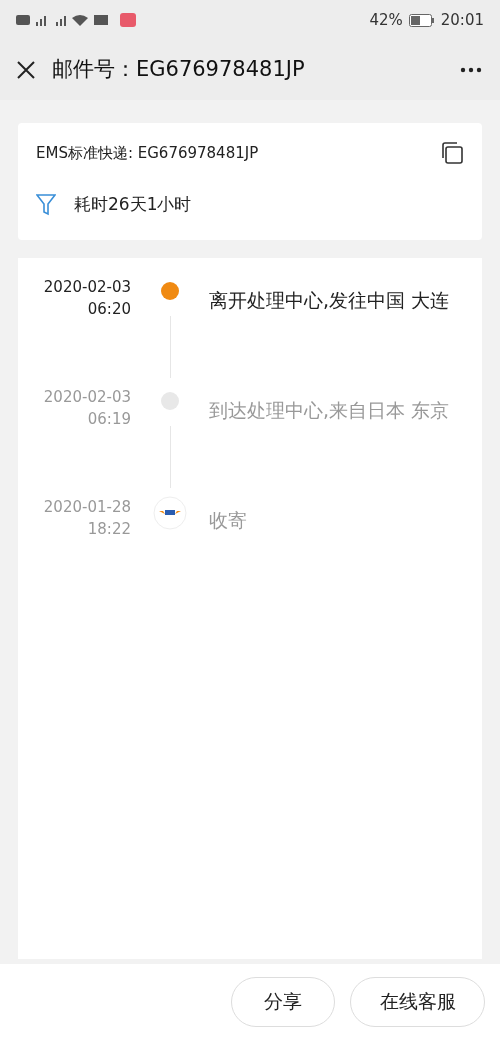  Describe the element at coordinates (330, 410) in the screenshot. I see `event-description: 到达处理中心,来自日本 东京` at that location.